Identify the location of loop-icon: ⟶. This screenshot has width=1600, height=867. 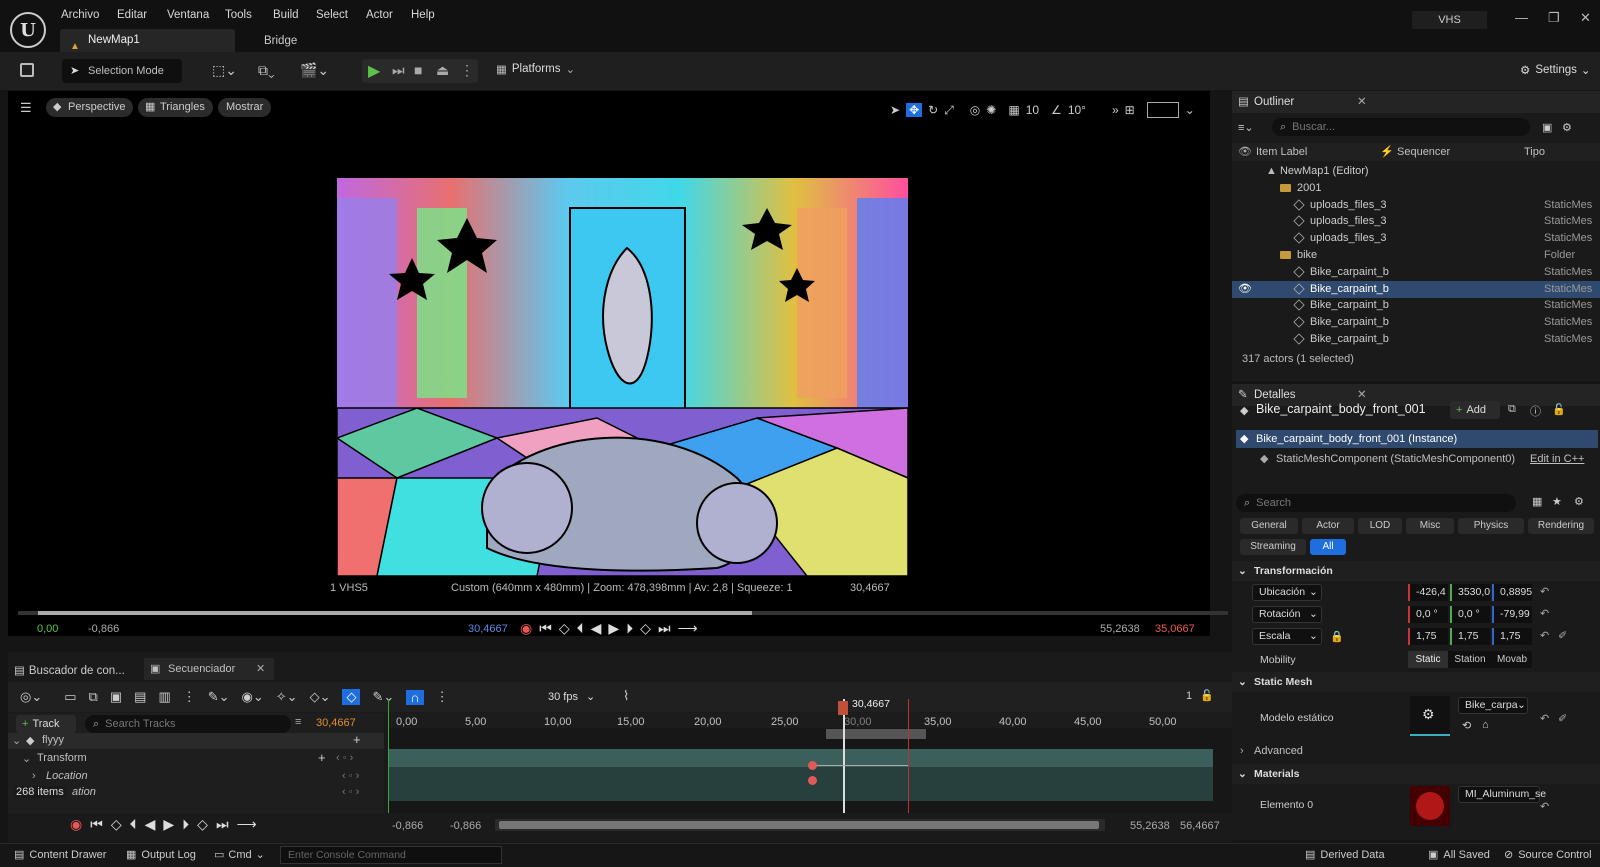
(247, 824).